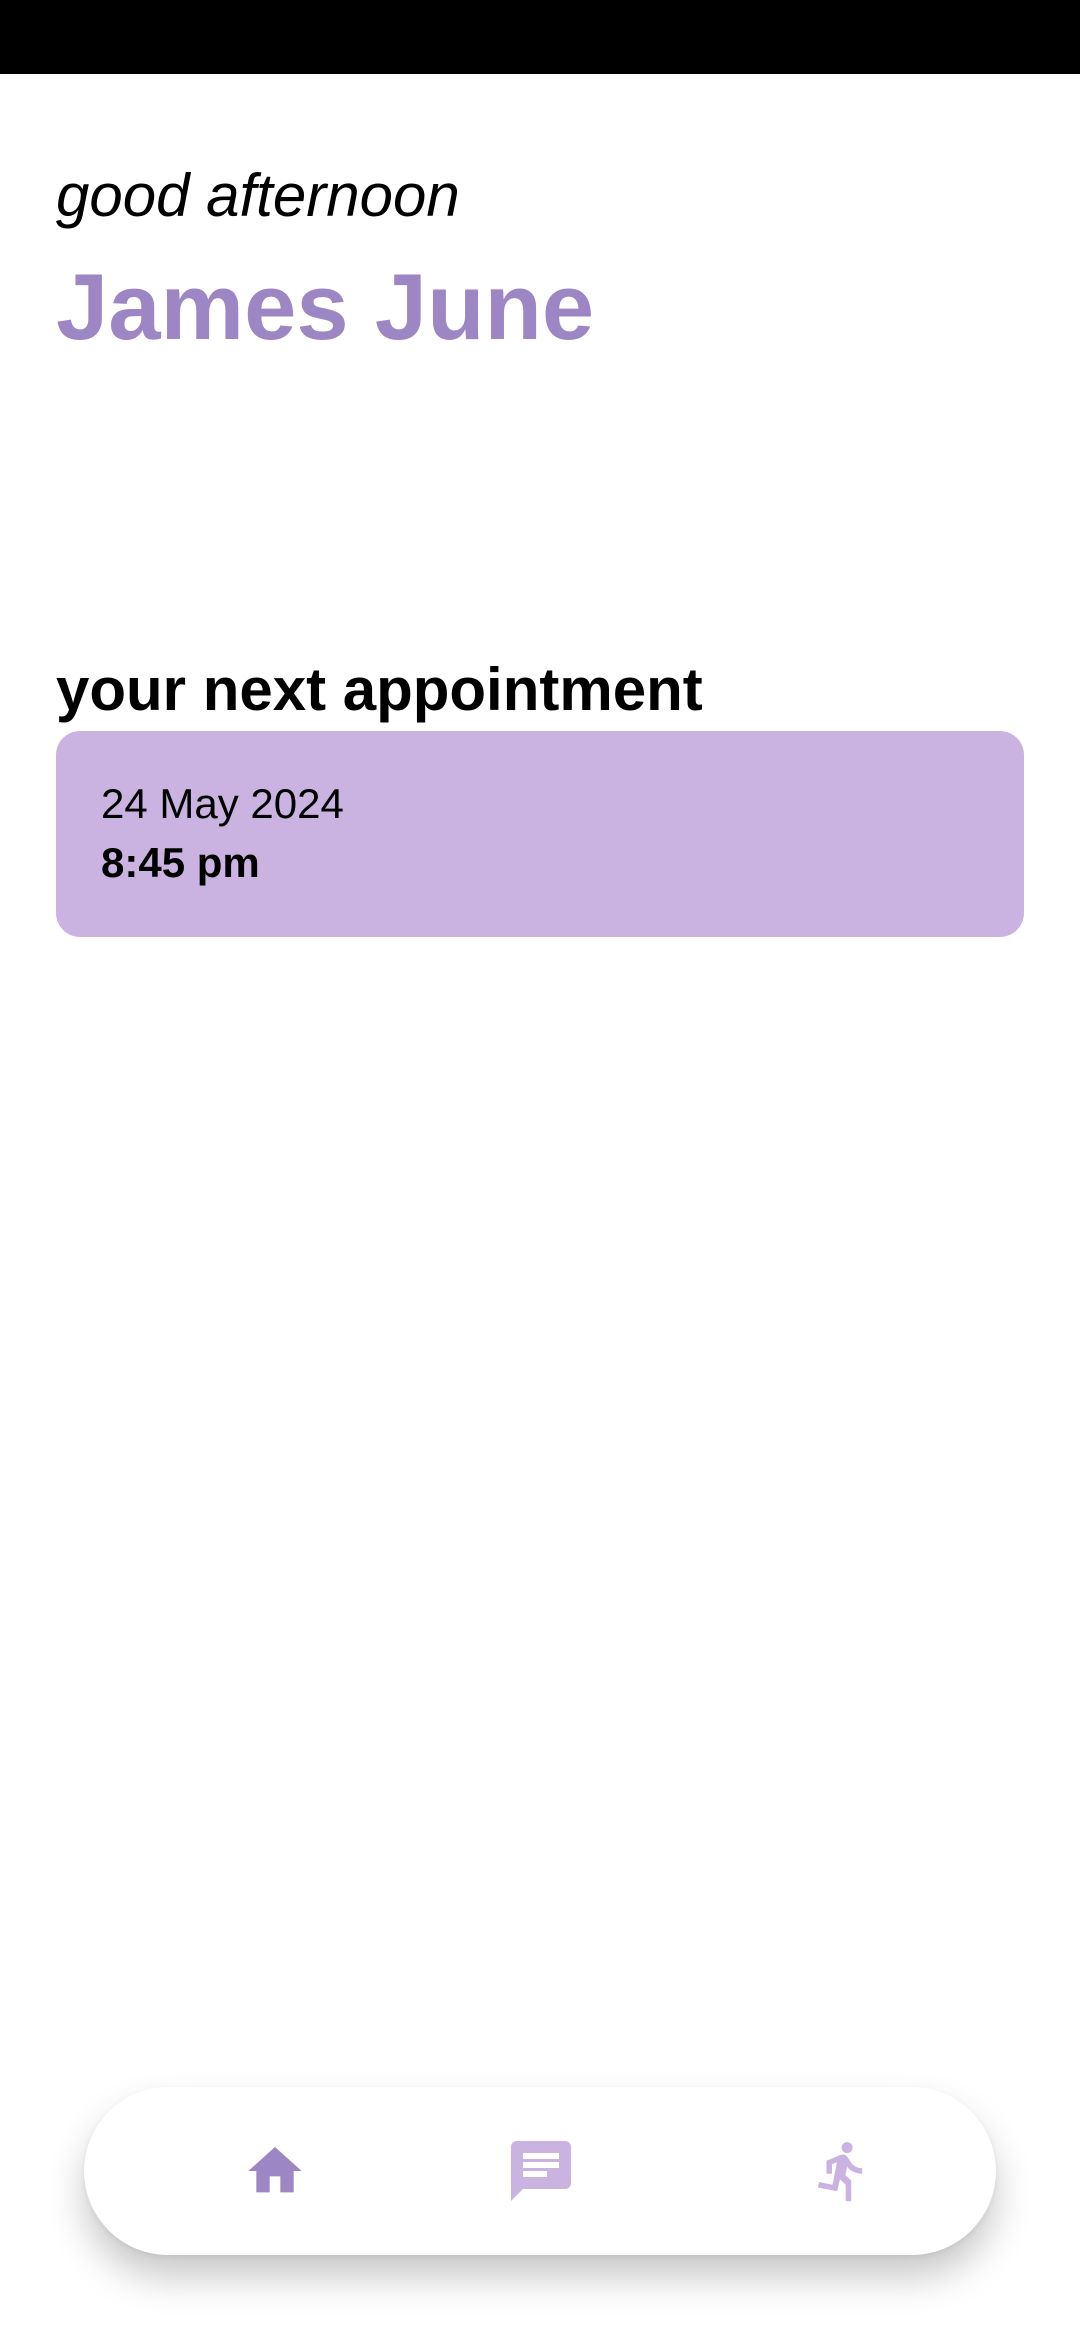  What do you see at coordinates (325, 306) in the screenshot?
I see `user-name: James June` at bounding box center [325, 306].